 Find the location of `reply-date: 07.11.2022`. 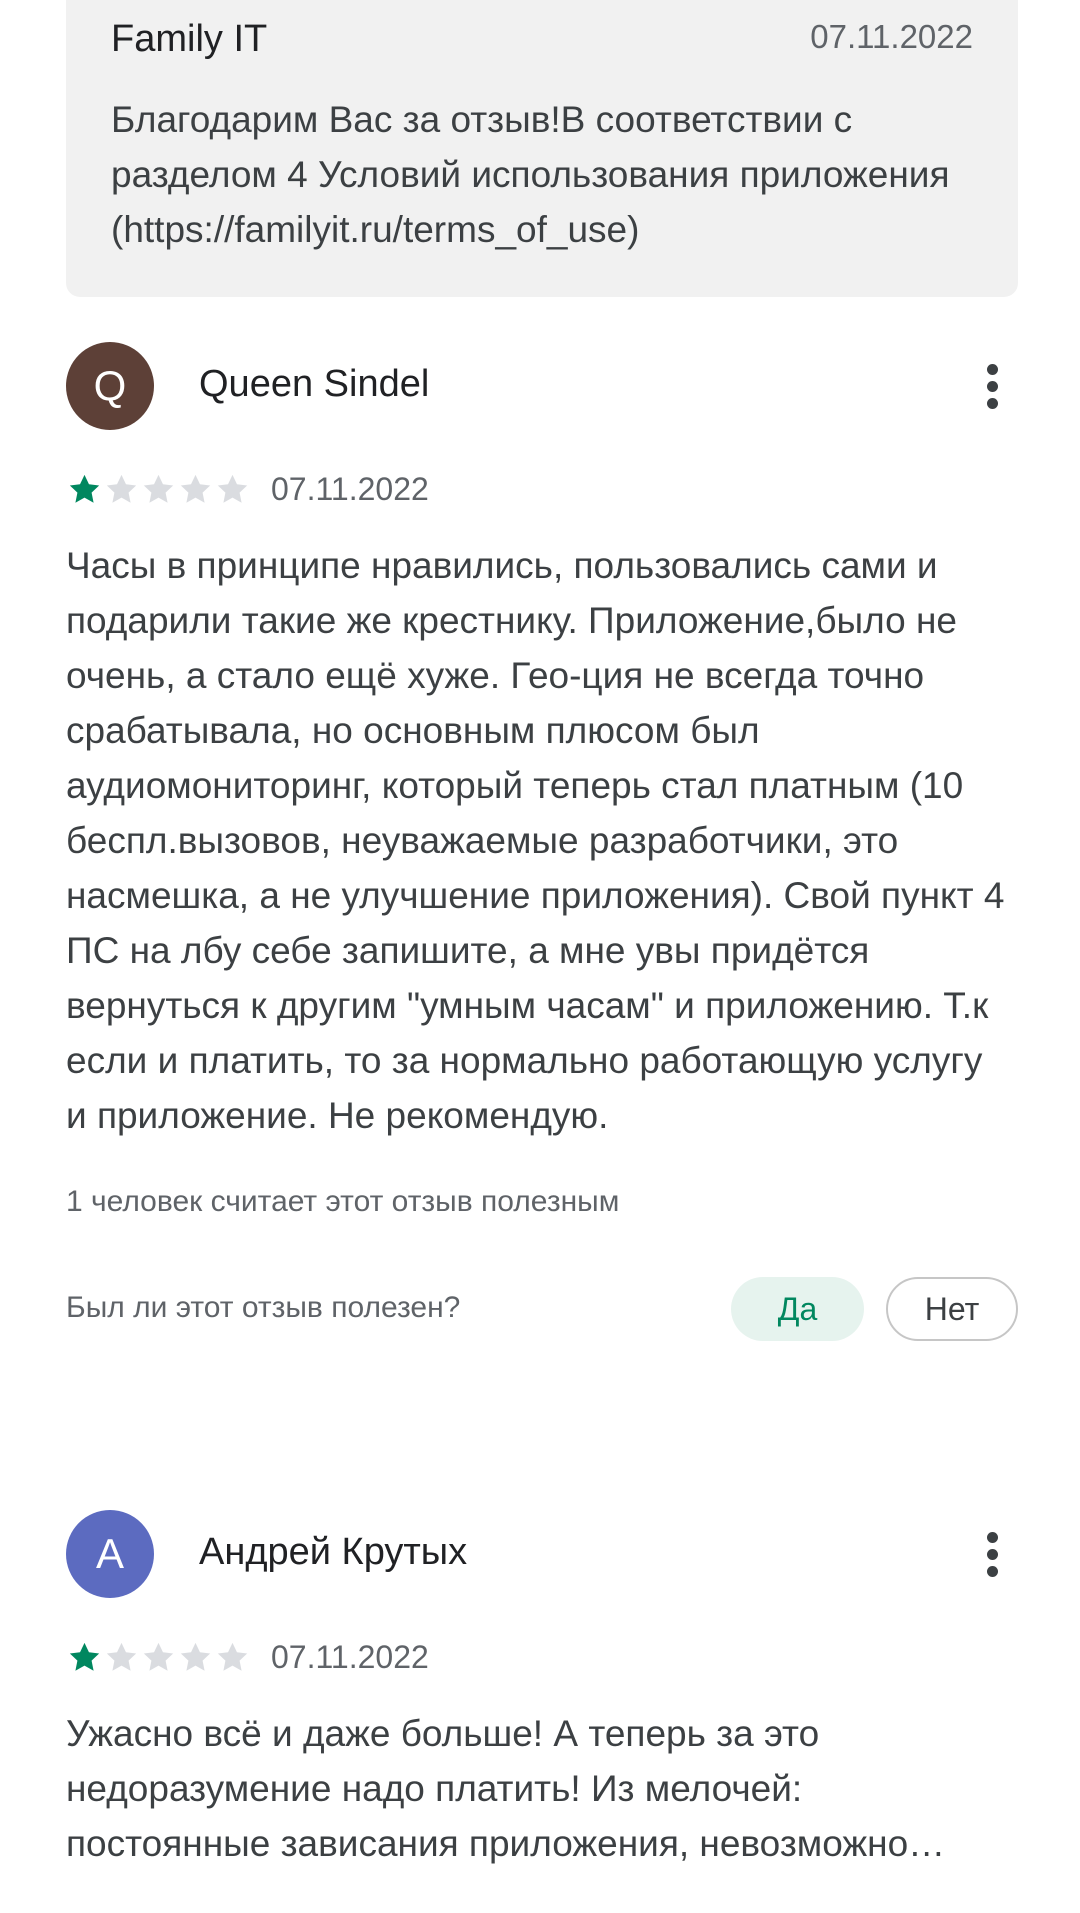

reply-date: 07.11.2022 is located at coordinates (891, 36).